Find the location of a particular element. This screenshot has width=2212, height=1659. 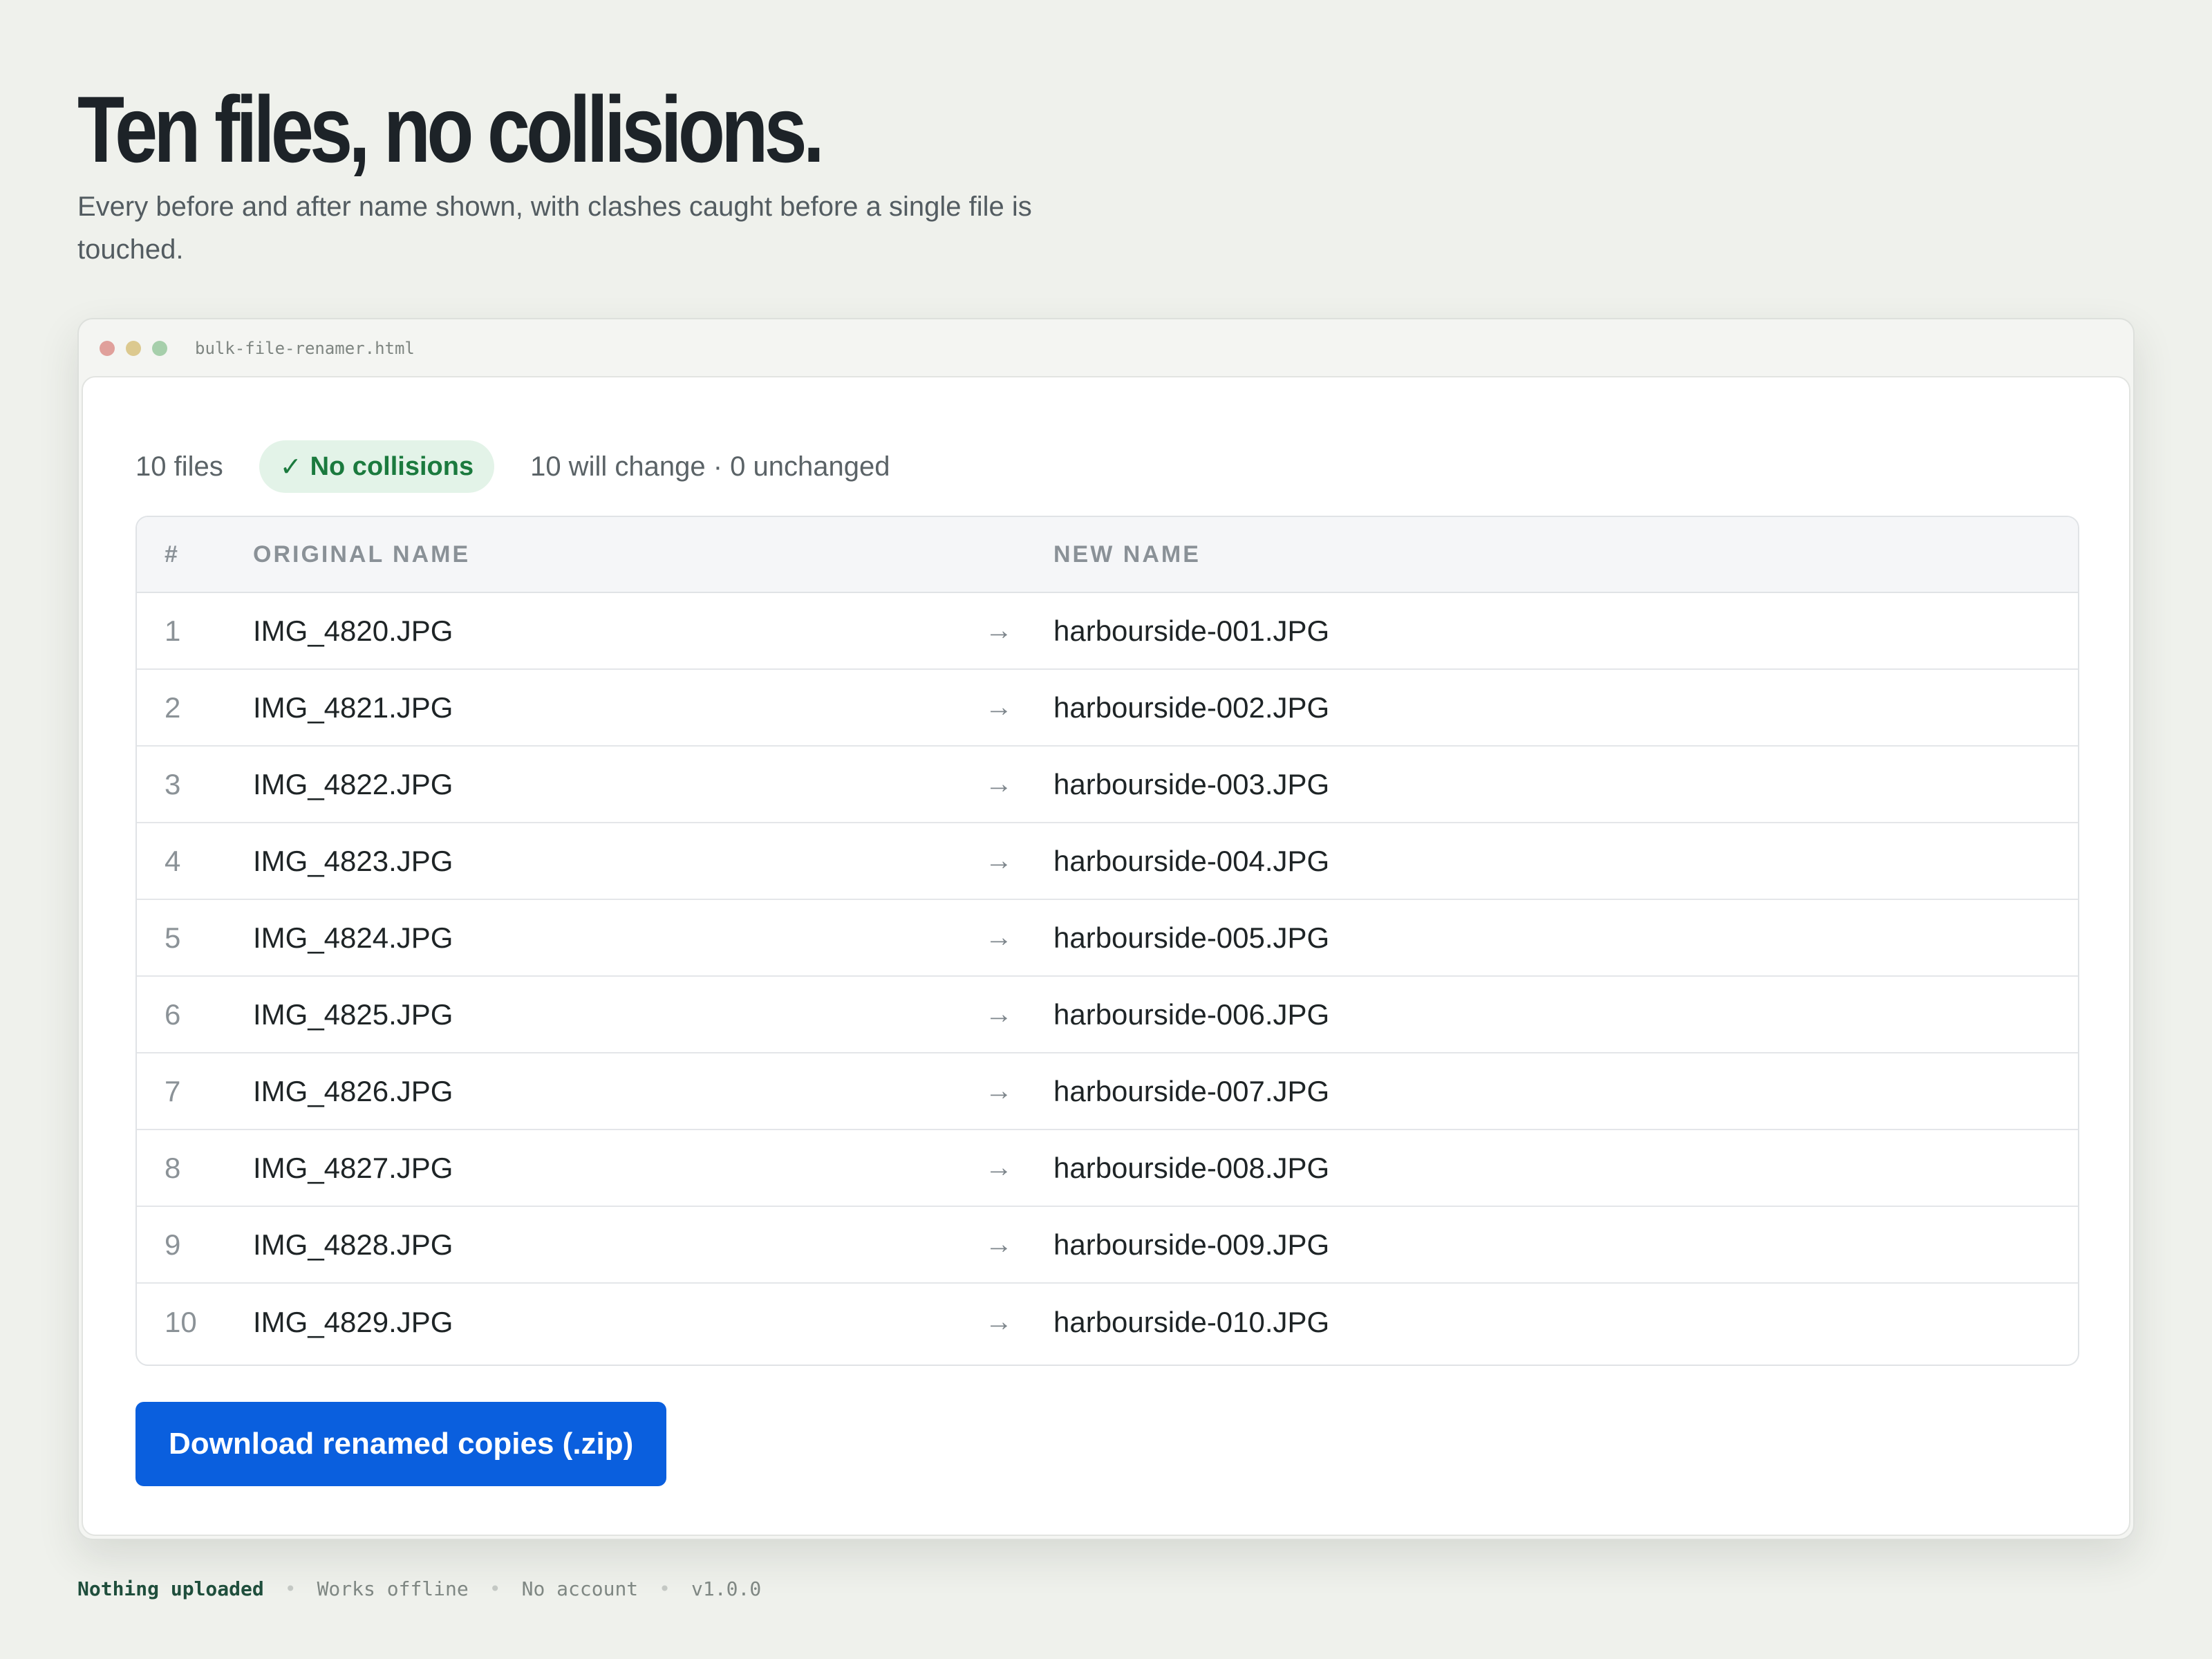

footer-item: Nothing uploaded is located at coordinates (170, 1588).